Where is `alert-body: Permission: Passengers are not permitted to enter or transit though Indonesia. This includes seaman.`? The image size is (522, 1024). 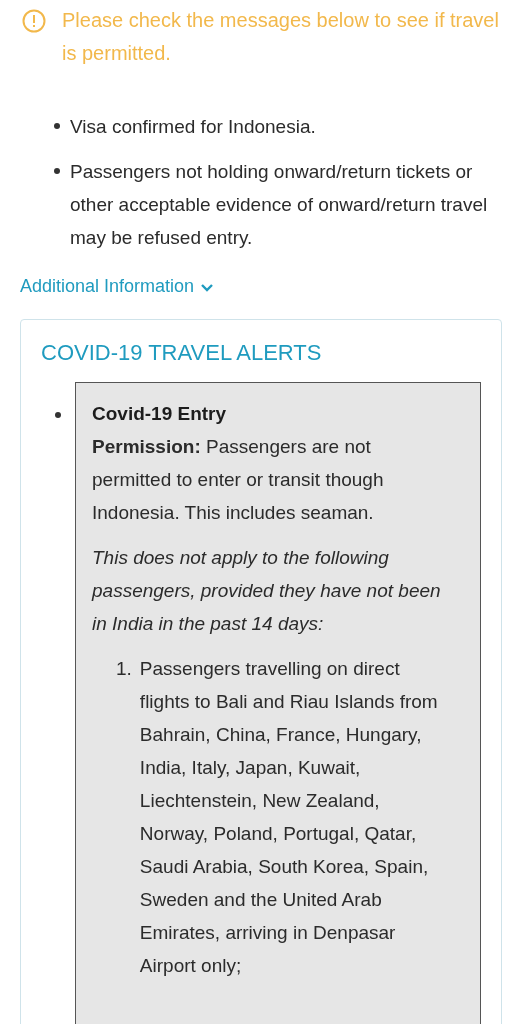 alert-body: Permission: Passengers are not permitted to enter or transit though Indonesia. This includes seaman. is located at coordinates (238, 480).